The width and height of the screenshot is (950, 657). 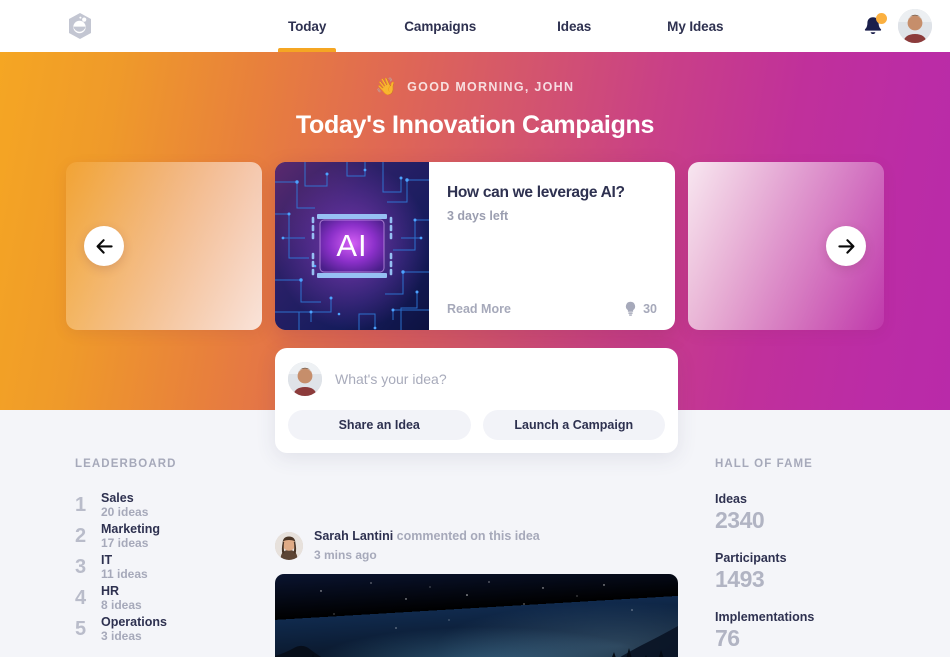 I want to click on leaderboard-entry: Sales 20 ideas, so click(x=124, y=505).